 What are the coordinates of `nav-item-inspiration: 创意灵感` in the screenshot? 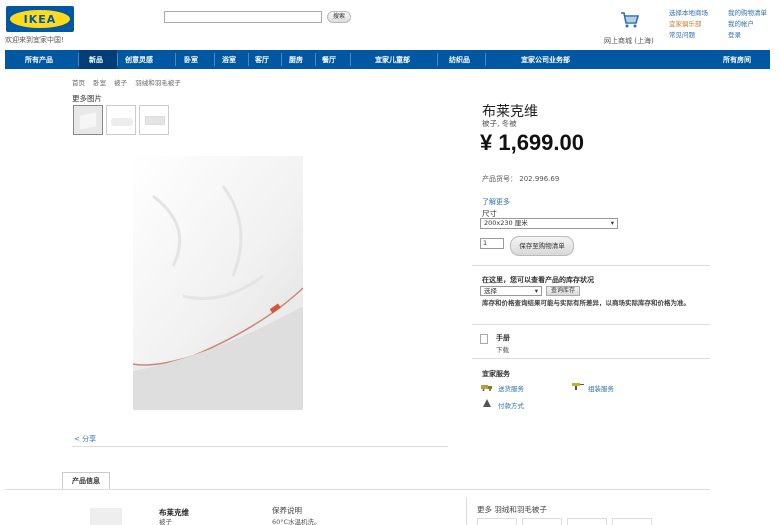 It's located at (139, 60).